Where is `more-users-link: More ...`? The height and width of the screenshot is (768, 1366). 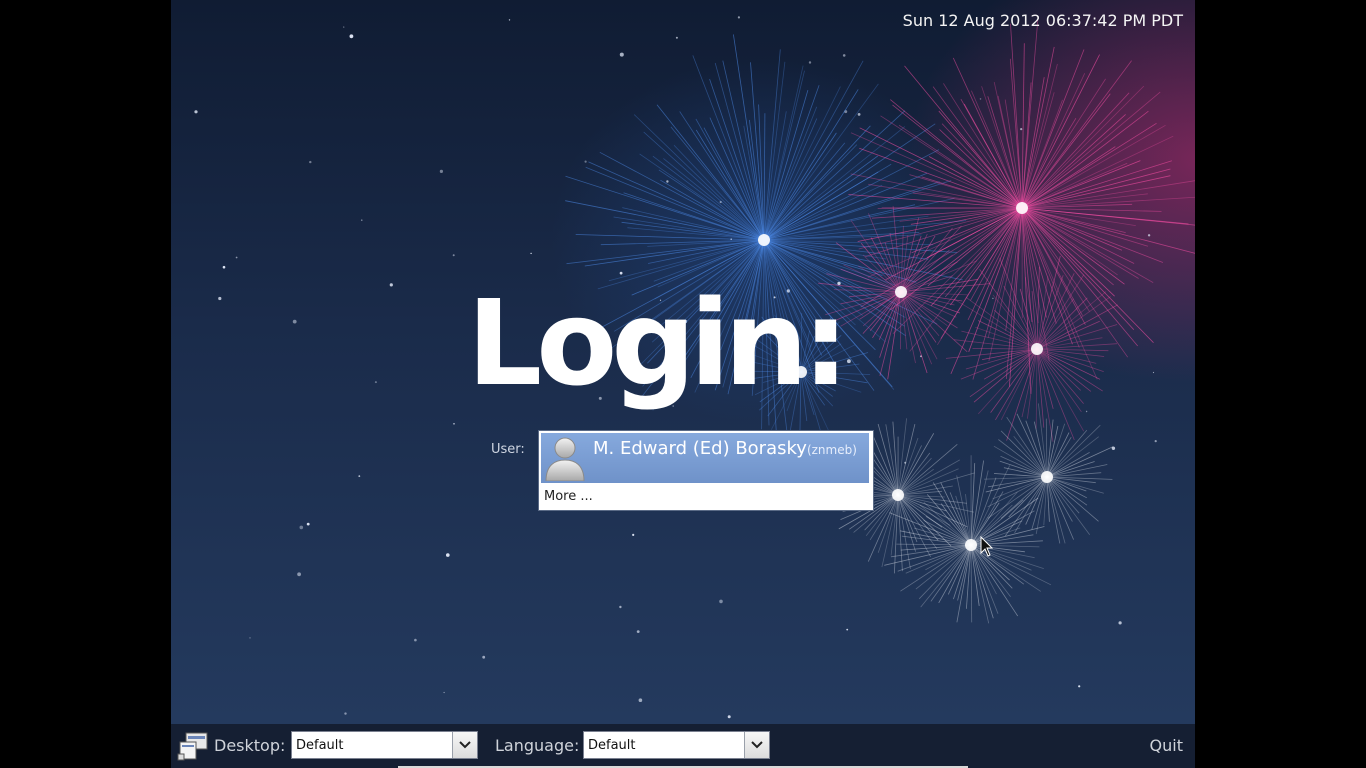
more-users-link: More ... is located at coordinates (568, 496).